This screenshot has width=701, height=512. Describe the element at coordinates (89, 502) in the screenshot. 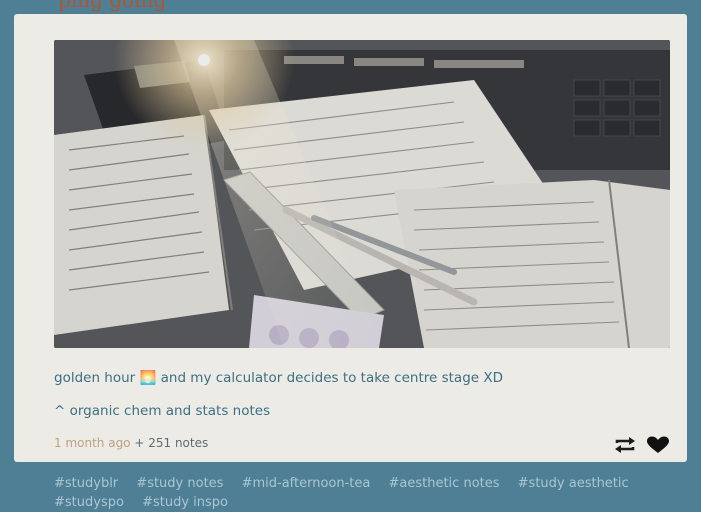

I see `tag-studyspo: #studyspo` at that location.